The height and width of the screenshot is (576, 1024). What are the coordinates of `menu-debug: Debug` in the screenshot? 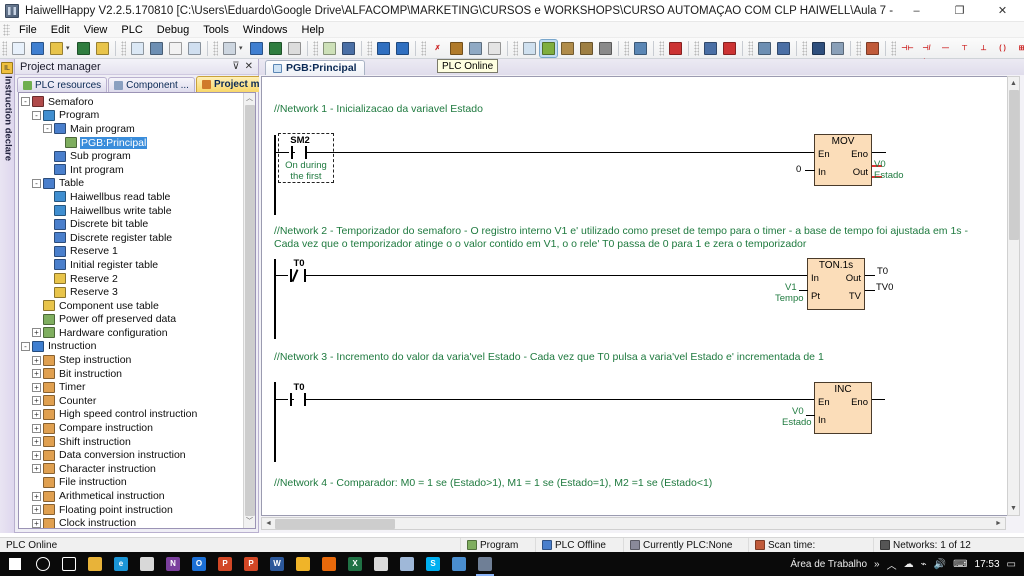 It's located at (173, 30).